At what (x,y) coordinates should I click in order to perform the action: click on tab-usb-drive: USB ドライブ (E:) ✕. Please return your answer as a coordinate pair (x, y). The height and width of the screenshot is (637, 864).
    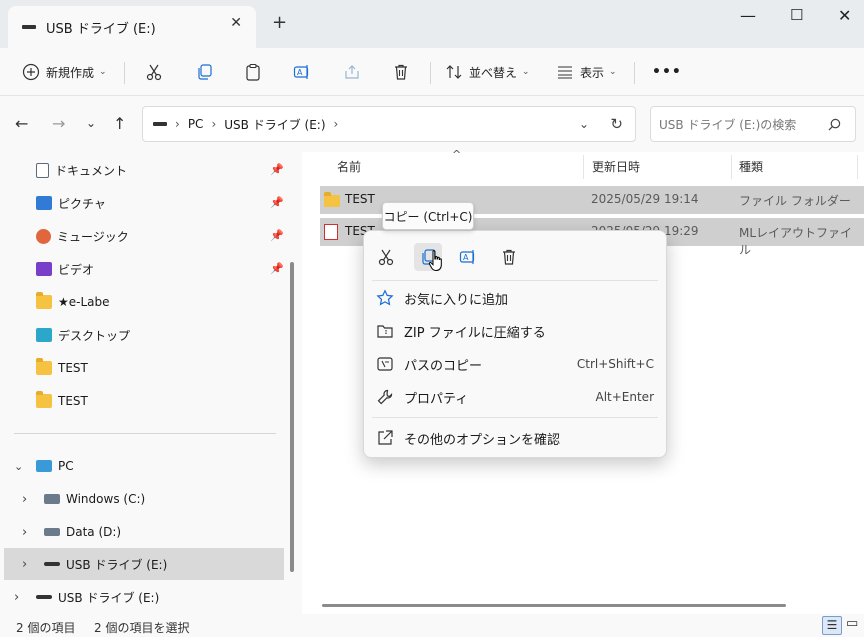
    Looking at the image, I should click on (132, 27).